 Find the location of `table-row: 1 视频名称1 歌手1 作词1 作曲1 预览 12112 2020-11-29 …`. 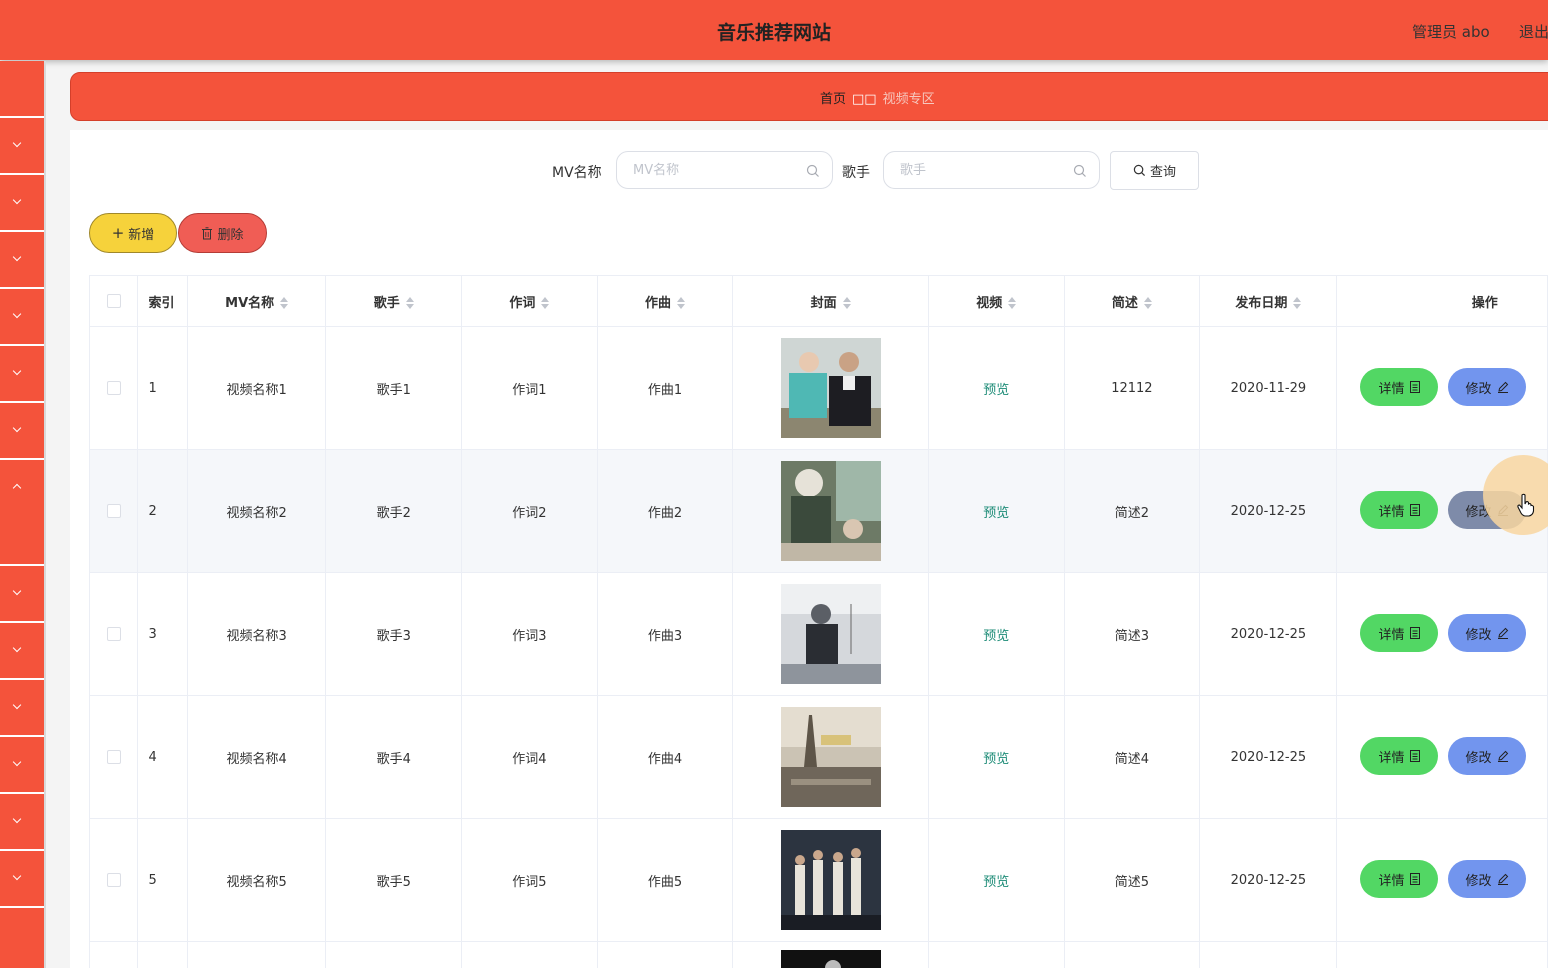

table-row: 1 视频名称1 歌手1 作词1 作曲1 预览 12112 2020-11-29 … is located at coordinates (818, 388).